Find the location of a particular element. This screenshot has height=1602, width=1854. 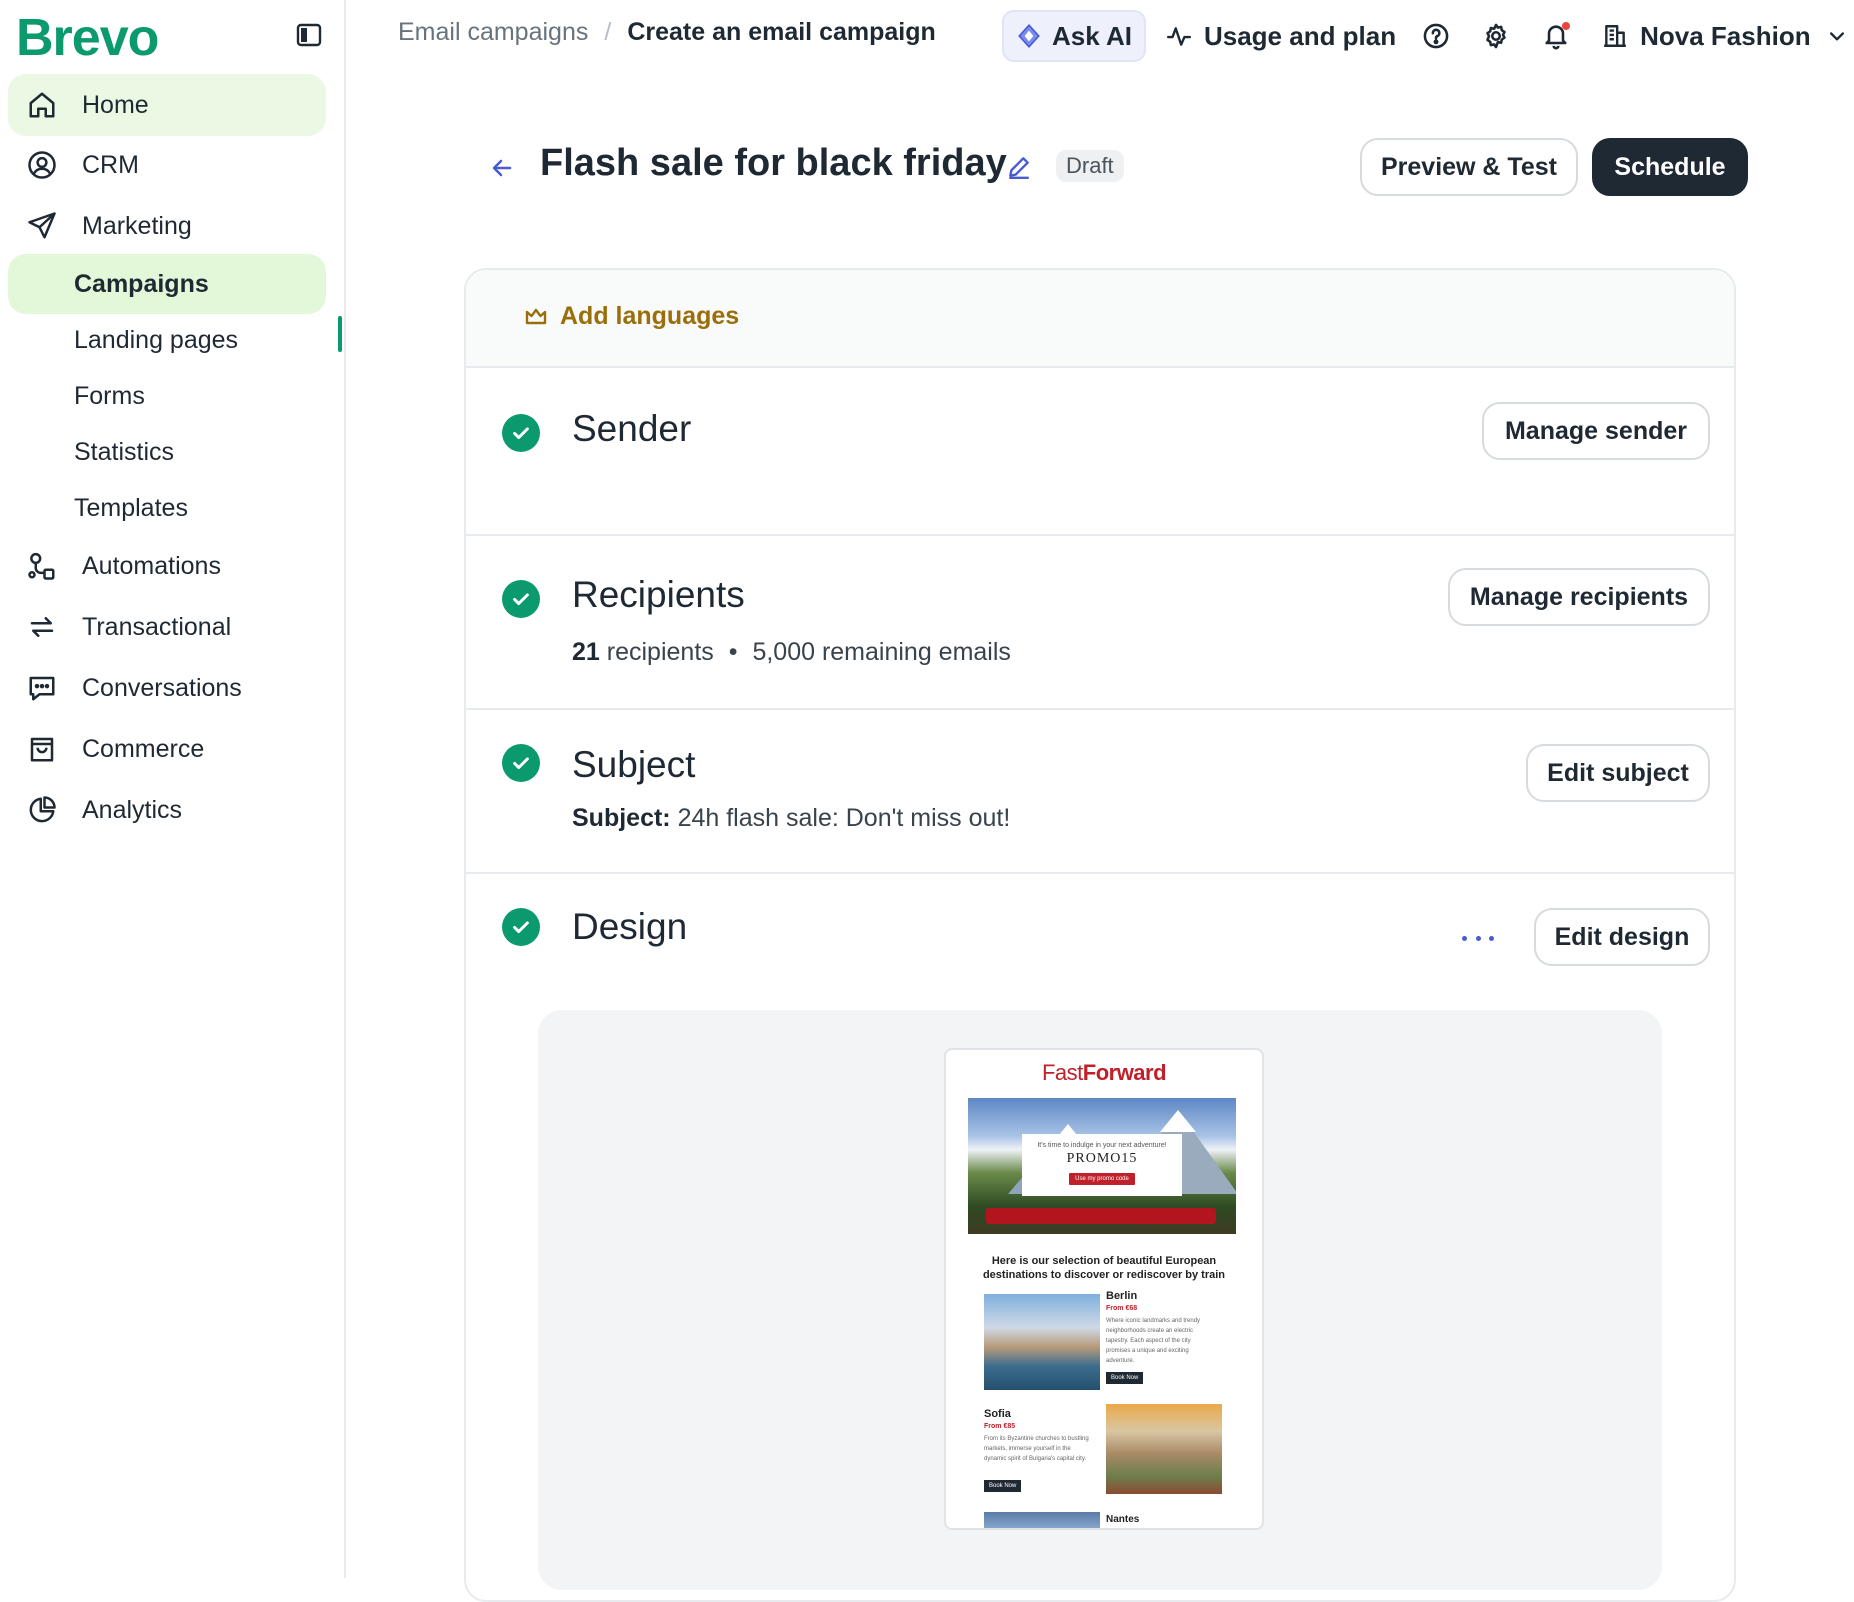

sender-section: Sender Manage sender is located at coordinates (1100, 451).